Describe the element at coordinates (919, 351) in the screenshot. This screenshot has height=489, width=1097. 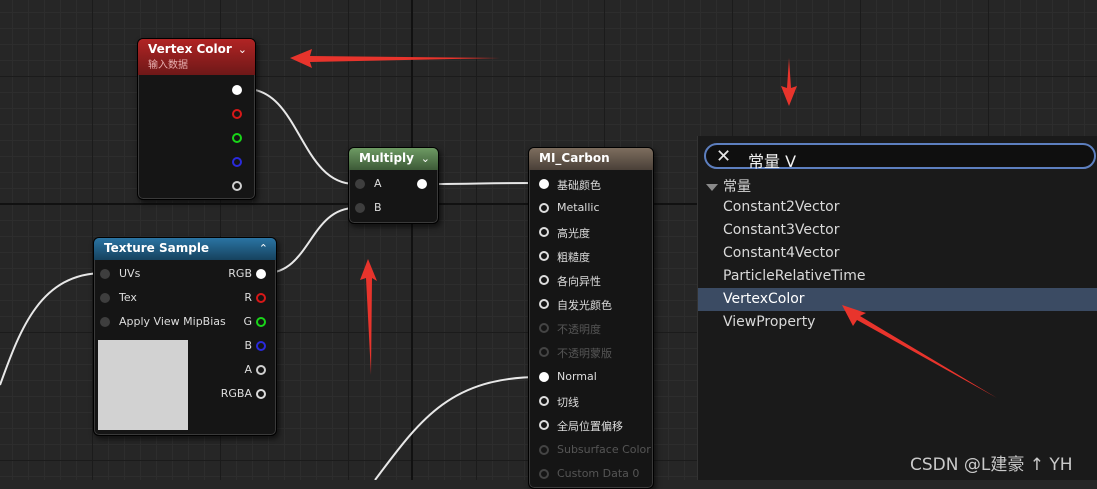
I see `red-arrow-diagonal` at that location.